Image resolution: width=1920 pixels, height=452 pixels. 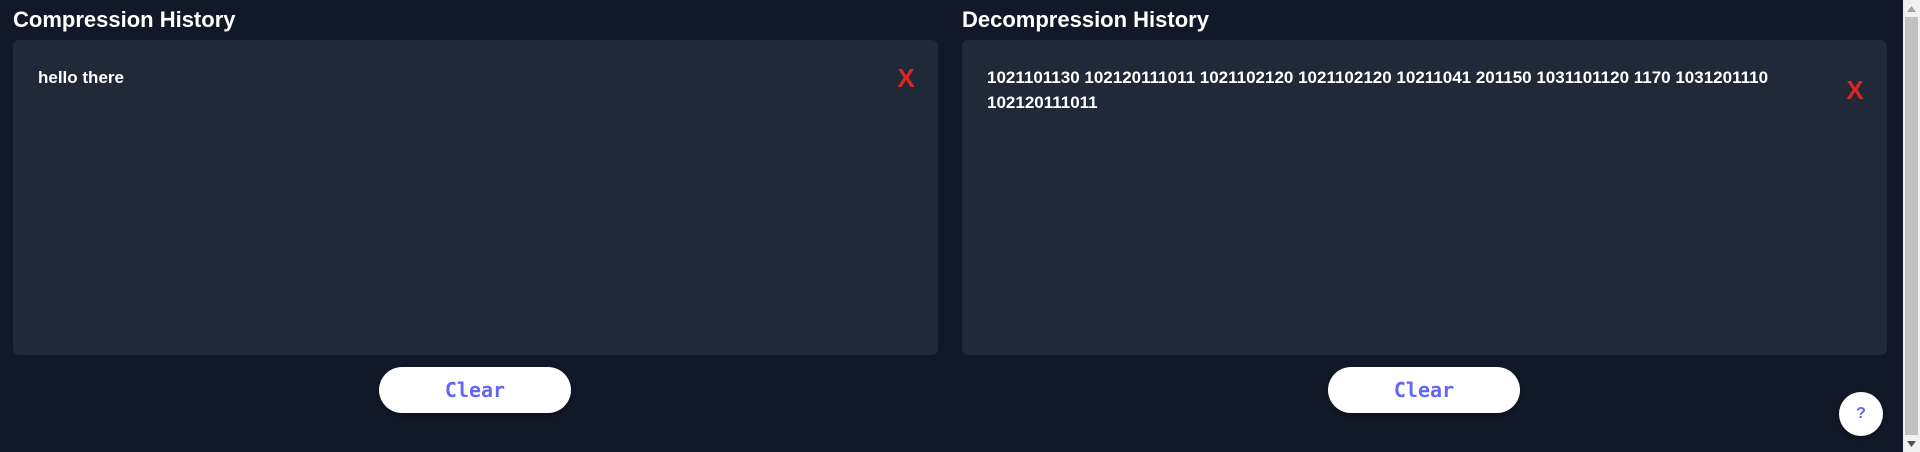 I want to click on remove-decompression-entry-icon: X, so click(x=1855, y=90).